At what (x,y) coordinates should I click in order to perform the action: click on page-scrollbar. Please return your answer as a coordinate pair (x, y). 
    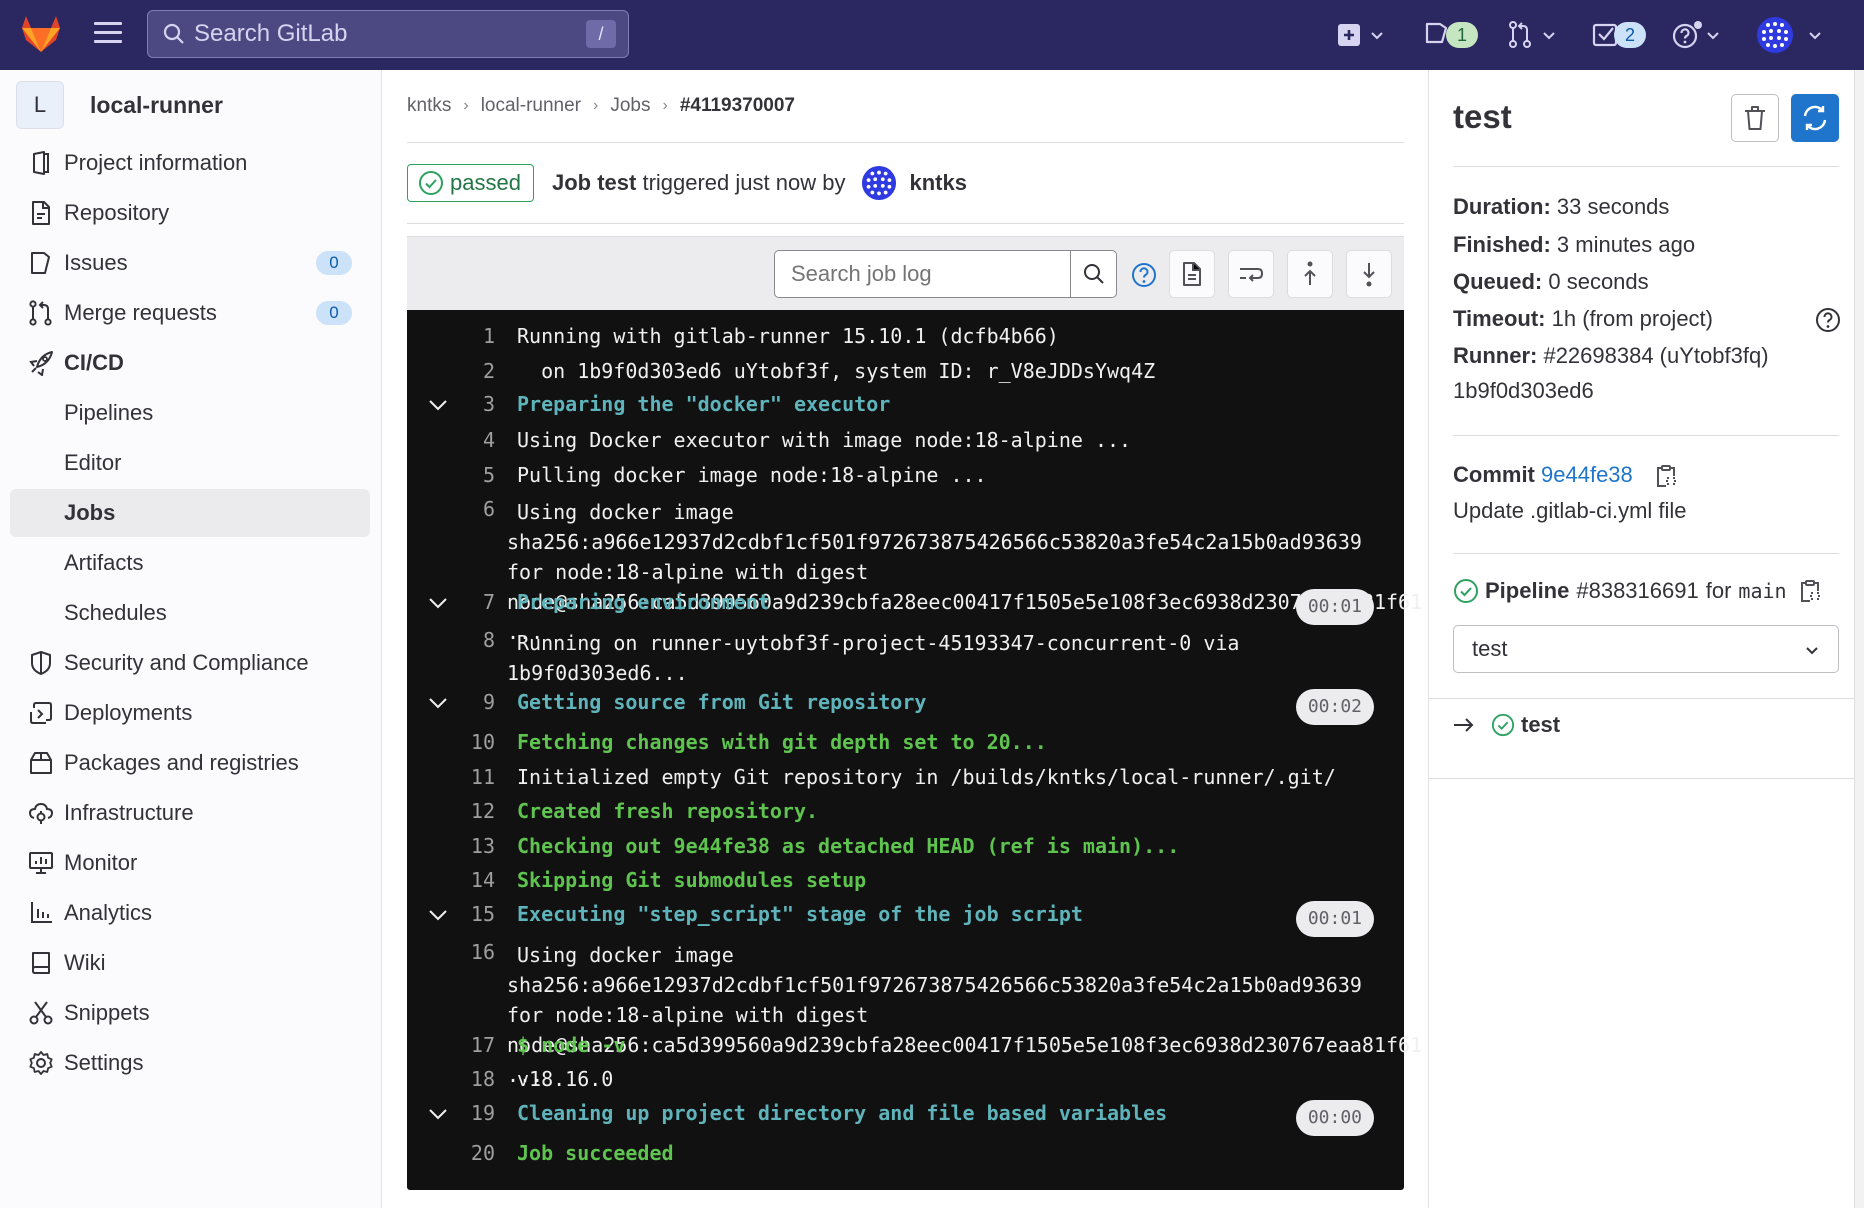
    Looking at the image, I should click on (1859, 639).